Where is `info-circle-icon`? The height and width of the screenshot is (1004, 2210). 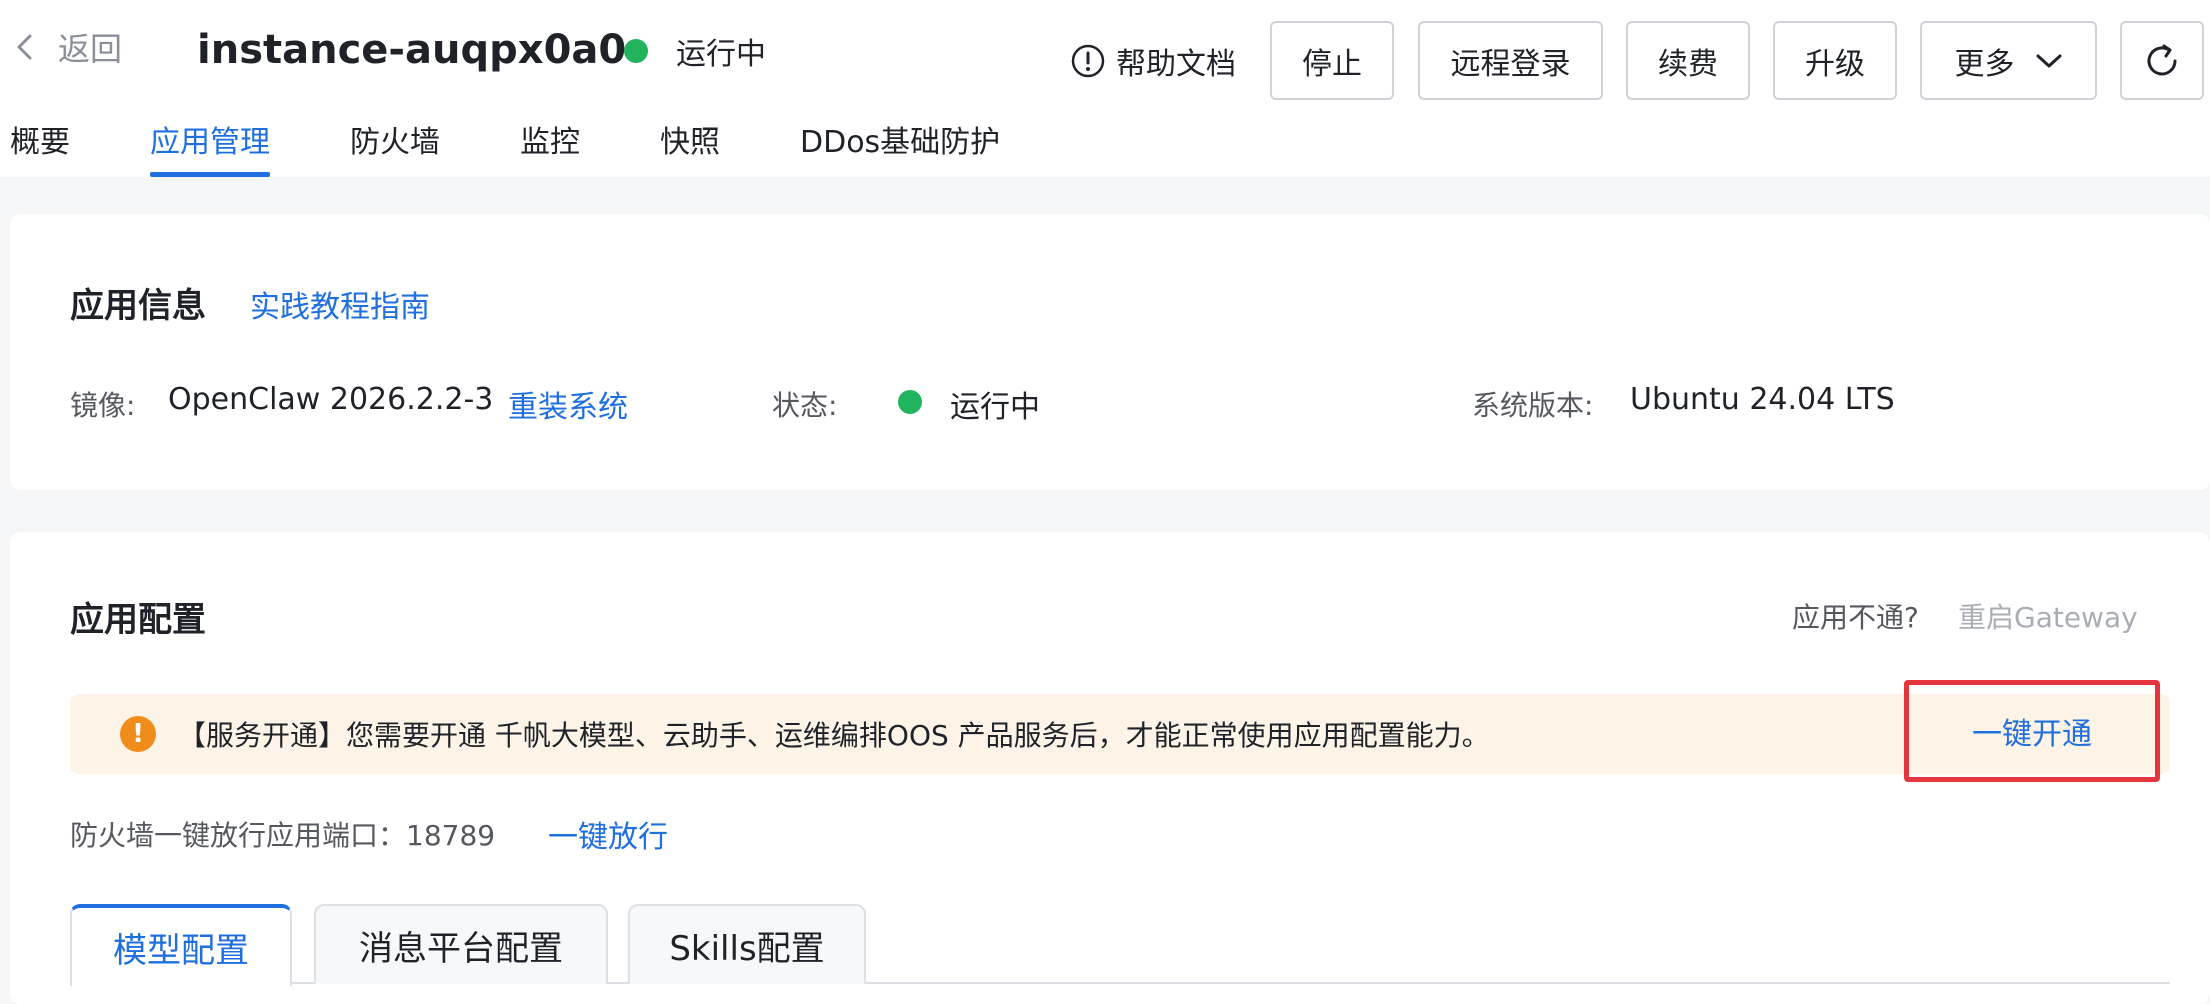 info-circle-icon is located at coordinates (1088, 61).